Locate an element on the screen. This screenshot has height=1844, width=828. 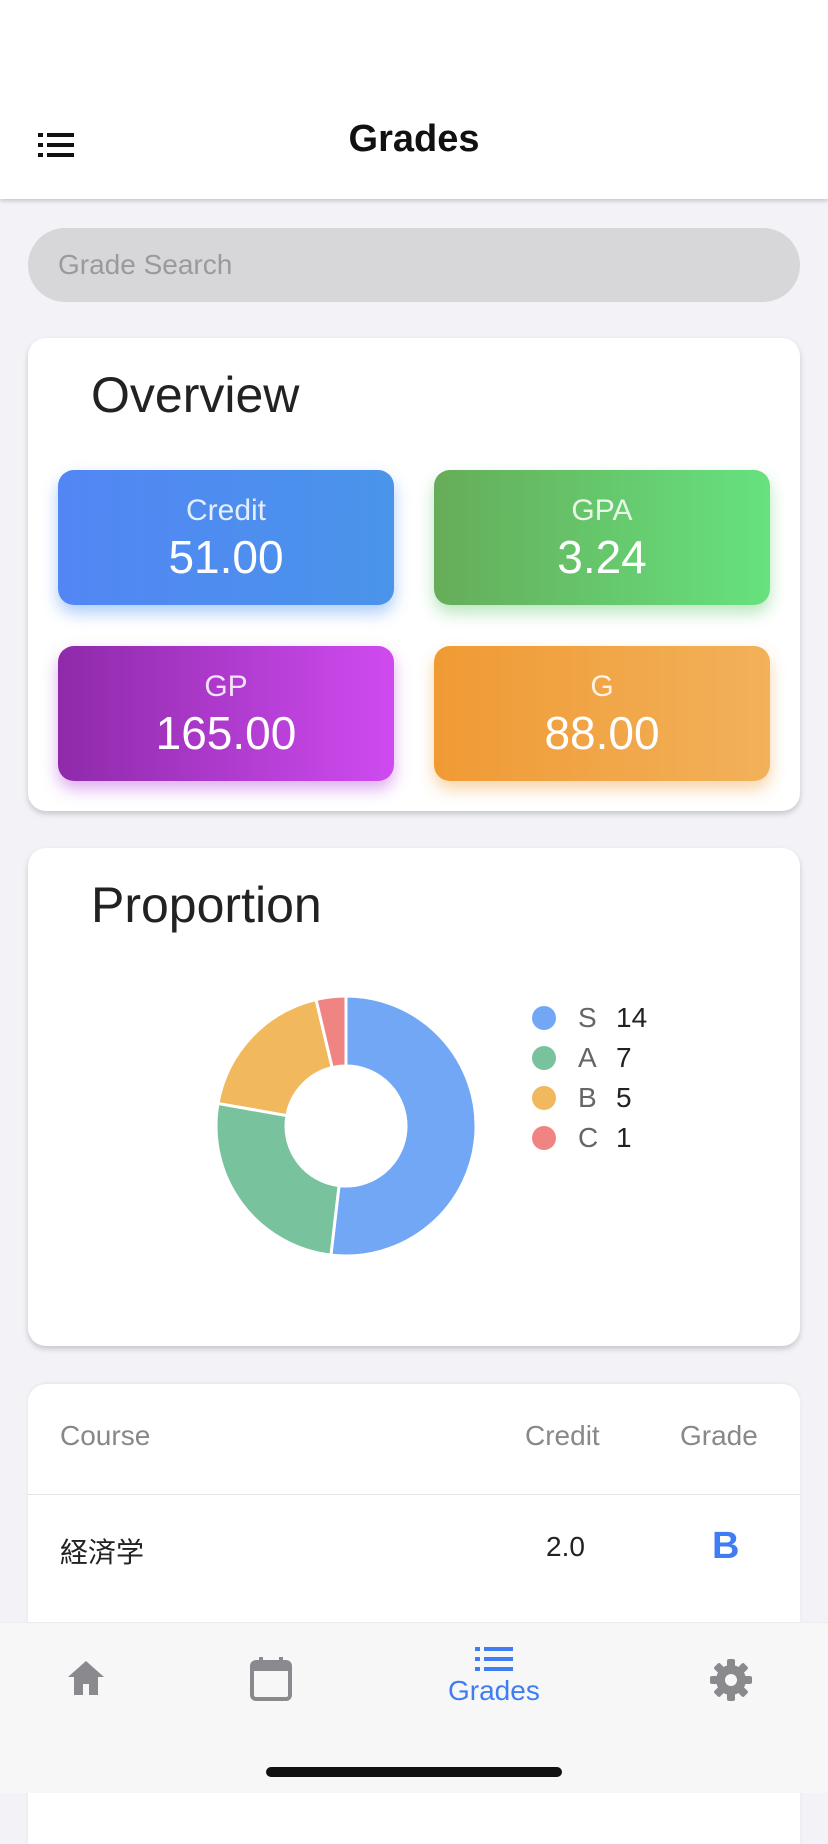
overview-title: Overview is located at coordinates (195, 395).